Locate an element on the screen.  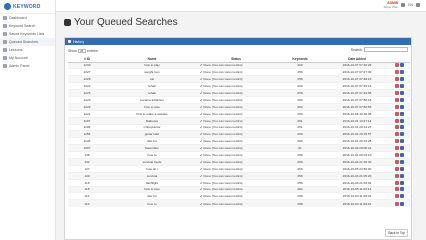
cell-date: 2016-10-07 07:47:30 is located at coordinates (357, 72).